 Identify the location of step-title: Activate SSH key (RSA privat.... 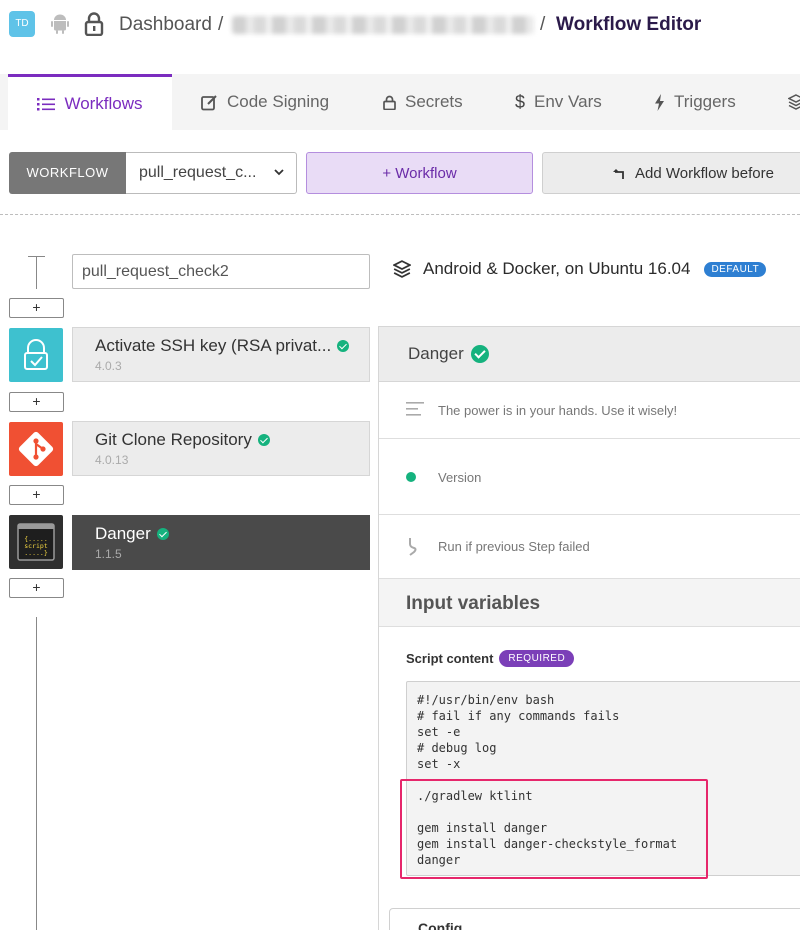
(213, 345).